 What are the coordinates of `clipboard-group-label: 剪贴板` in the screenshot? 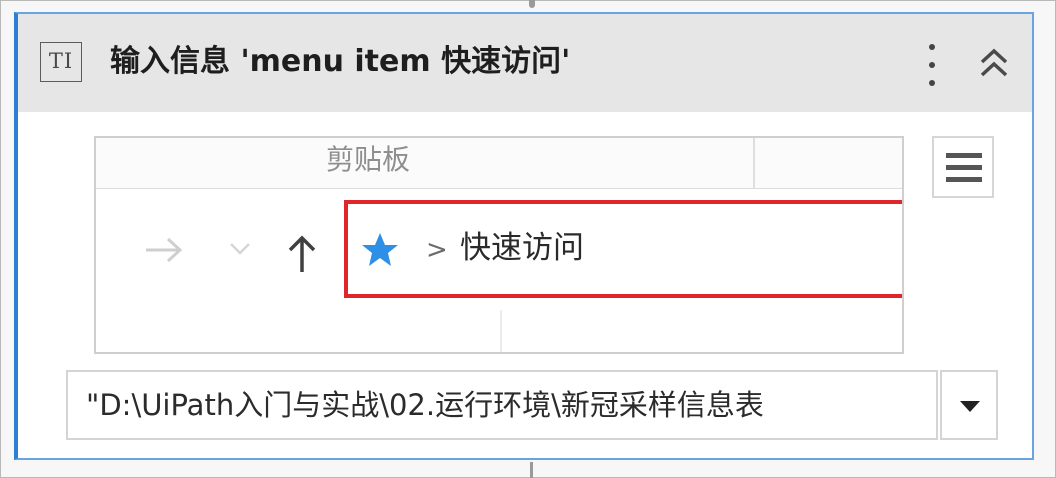 It's located at (368, 159).